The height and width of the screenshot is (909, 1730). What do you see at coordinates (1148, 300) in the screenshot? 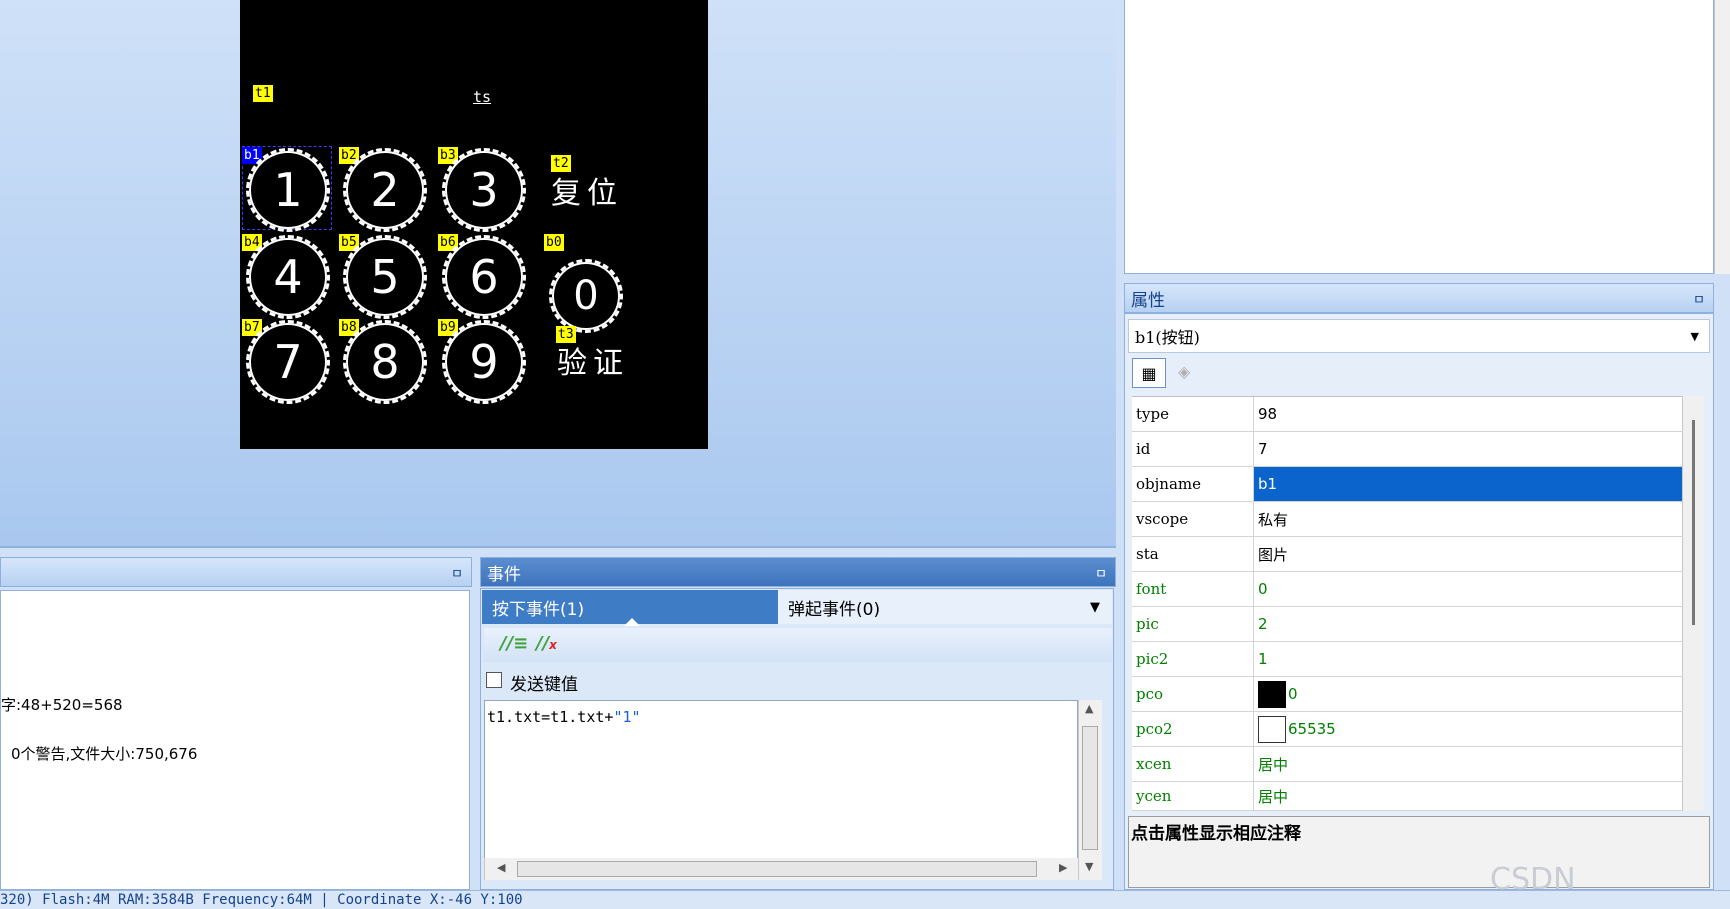
I see `properties-pane-title: 属性` at bounding box center [1148, 300].